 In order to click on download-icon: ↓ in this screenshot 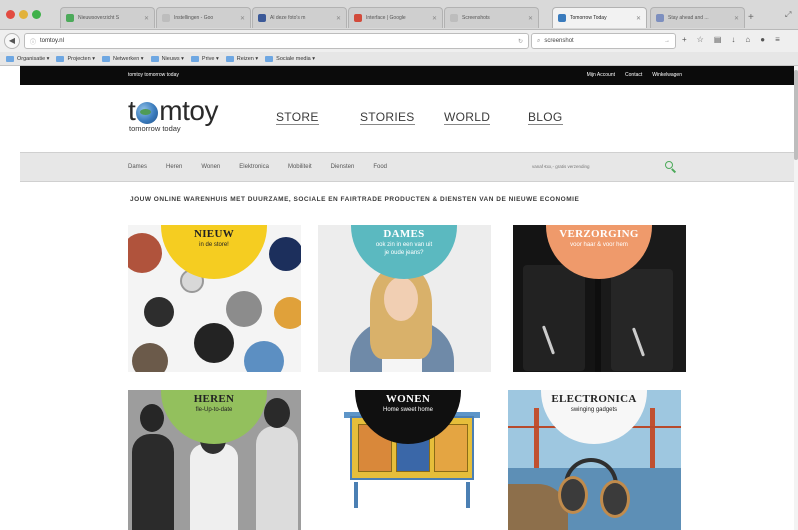, I will do `click(733, 39)`.